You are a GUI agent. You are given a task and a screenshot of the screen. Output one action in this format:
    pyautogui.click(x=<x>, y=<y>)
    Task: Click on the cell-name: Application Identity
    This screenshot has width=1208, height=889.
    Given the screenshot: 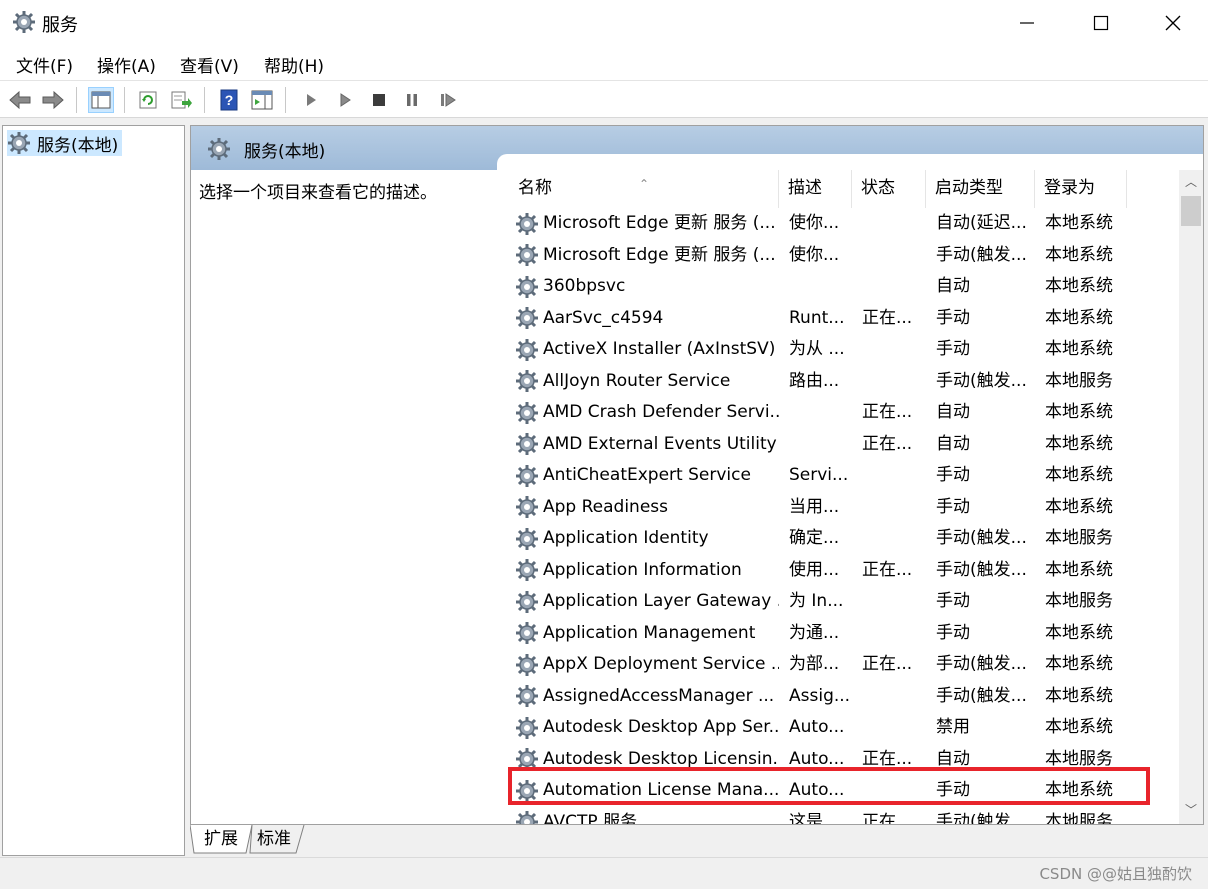 What is the action you would take?
    pyautogui.click(x=644, y=539)
    